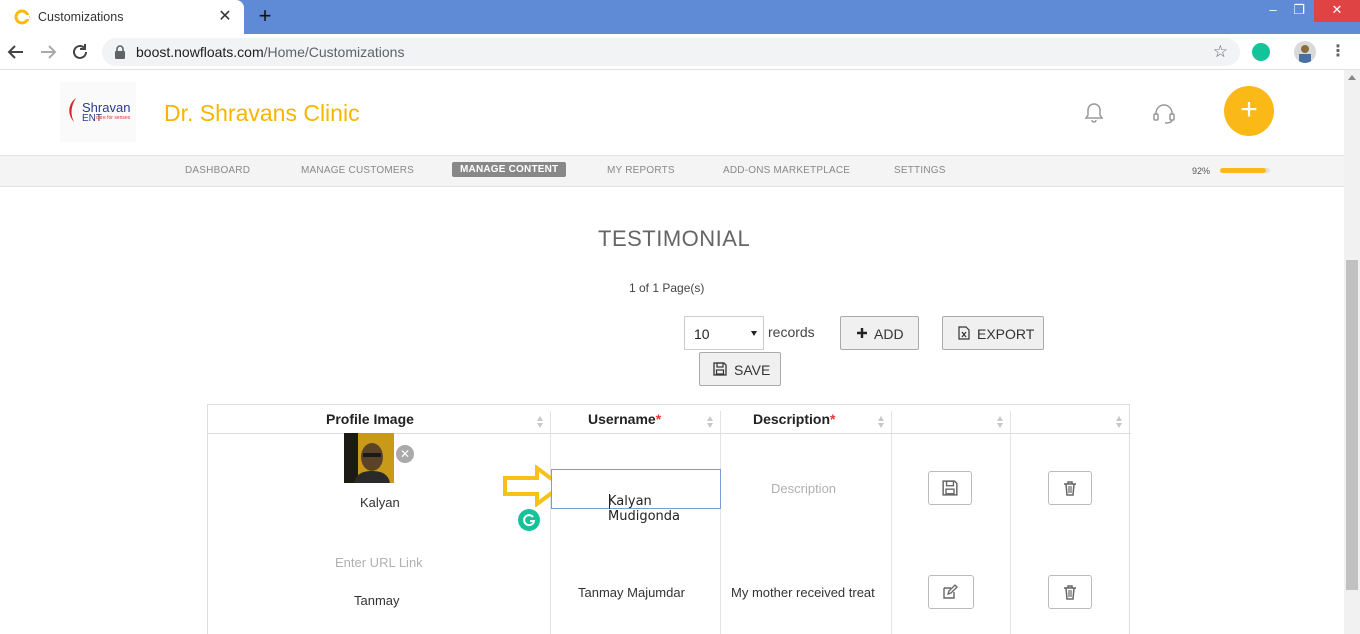 The image size is (1360, 634). What do you see at coordinates (754, 333) in the screenshot?
I see `dropdown-caret-icon` at bounding box center [754, 333].